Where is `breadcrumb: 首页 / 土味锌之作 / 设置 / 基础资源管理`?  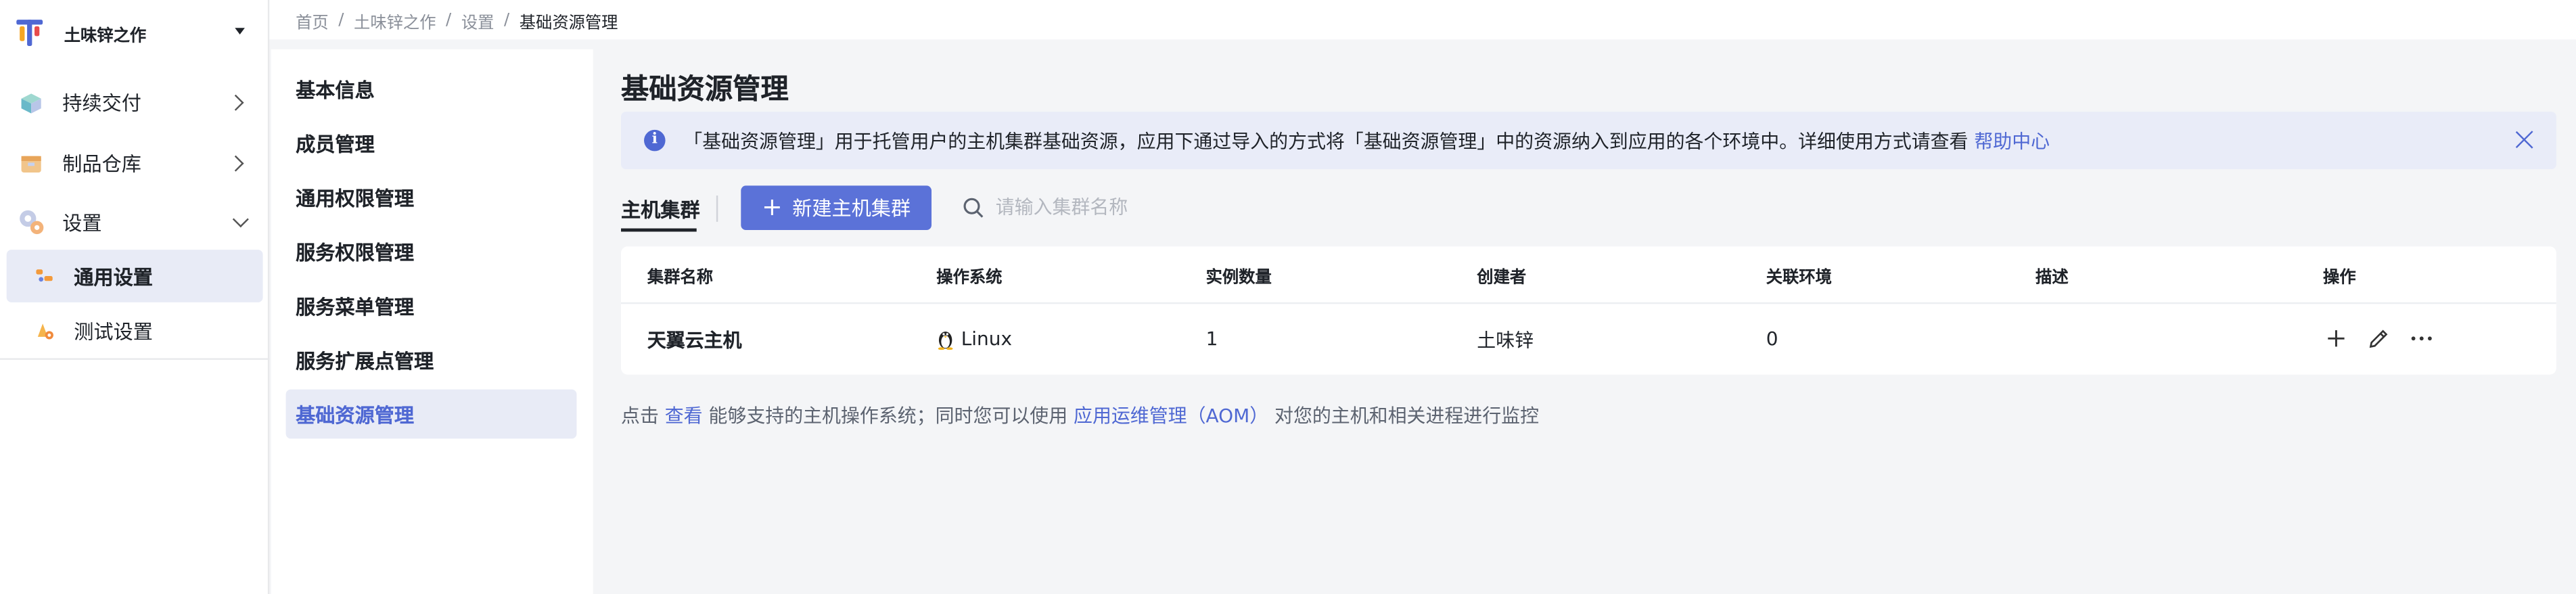 breadcrumb: 首页 / 土味锌之作 / 设置 / 基础资源管理 is located at coordinates (1422, 20).